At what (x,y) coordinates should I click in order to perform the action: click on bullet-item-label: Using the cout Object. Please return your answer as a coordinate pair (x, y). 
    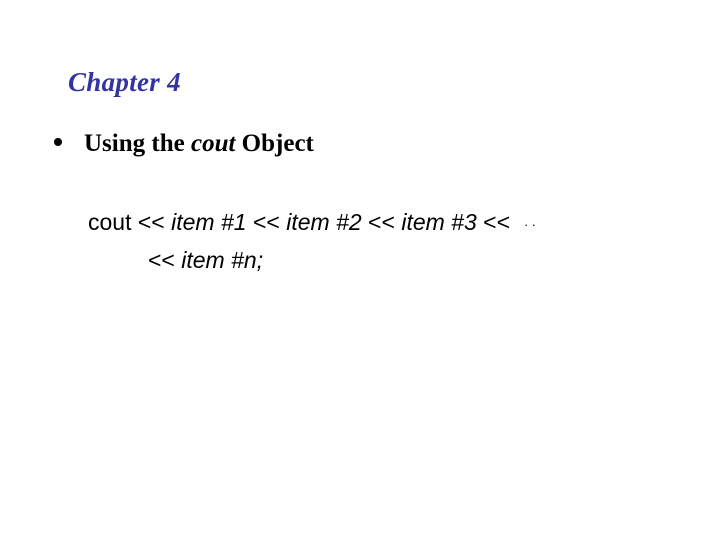
    Looking at the image, I should click on (199, 144).